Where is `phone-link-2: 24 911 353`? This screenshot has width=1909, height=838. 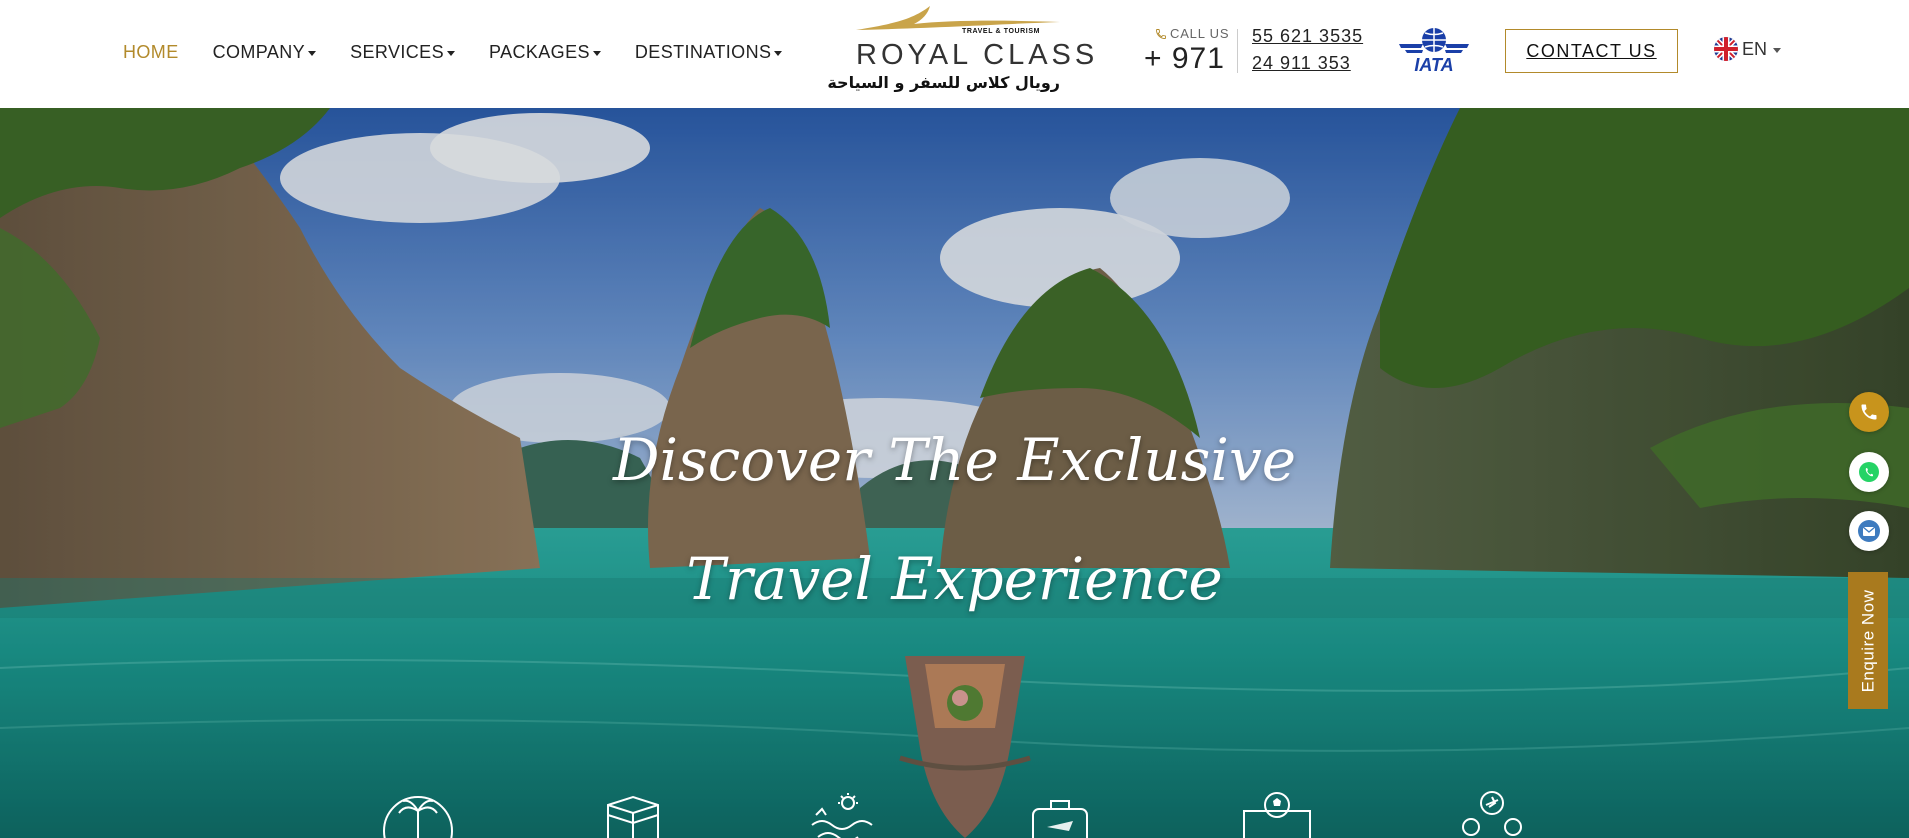
phone-link-2: 24 911 353 is located at coordinates (1301, 63).